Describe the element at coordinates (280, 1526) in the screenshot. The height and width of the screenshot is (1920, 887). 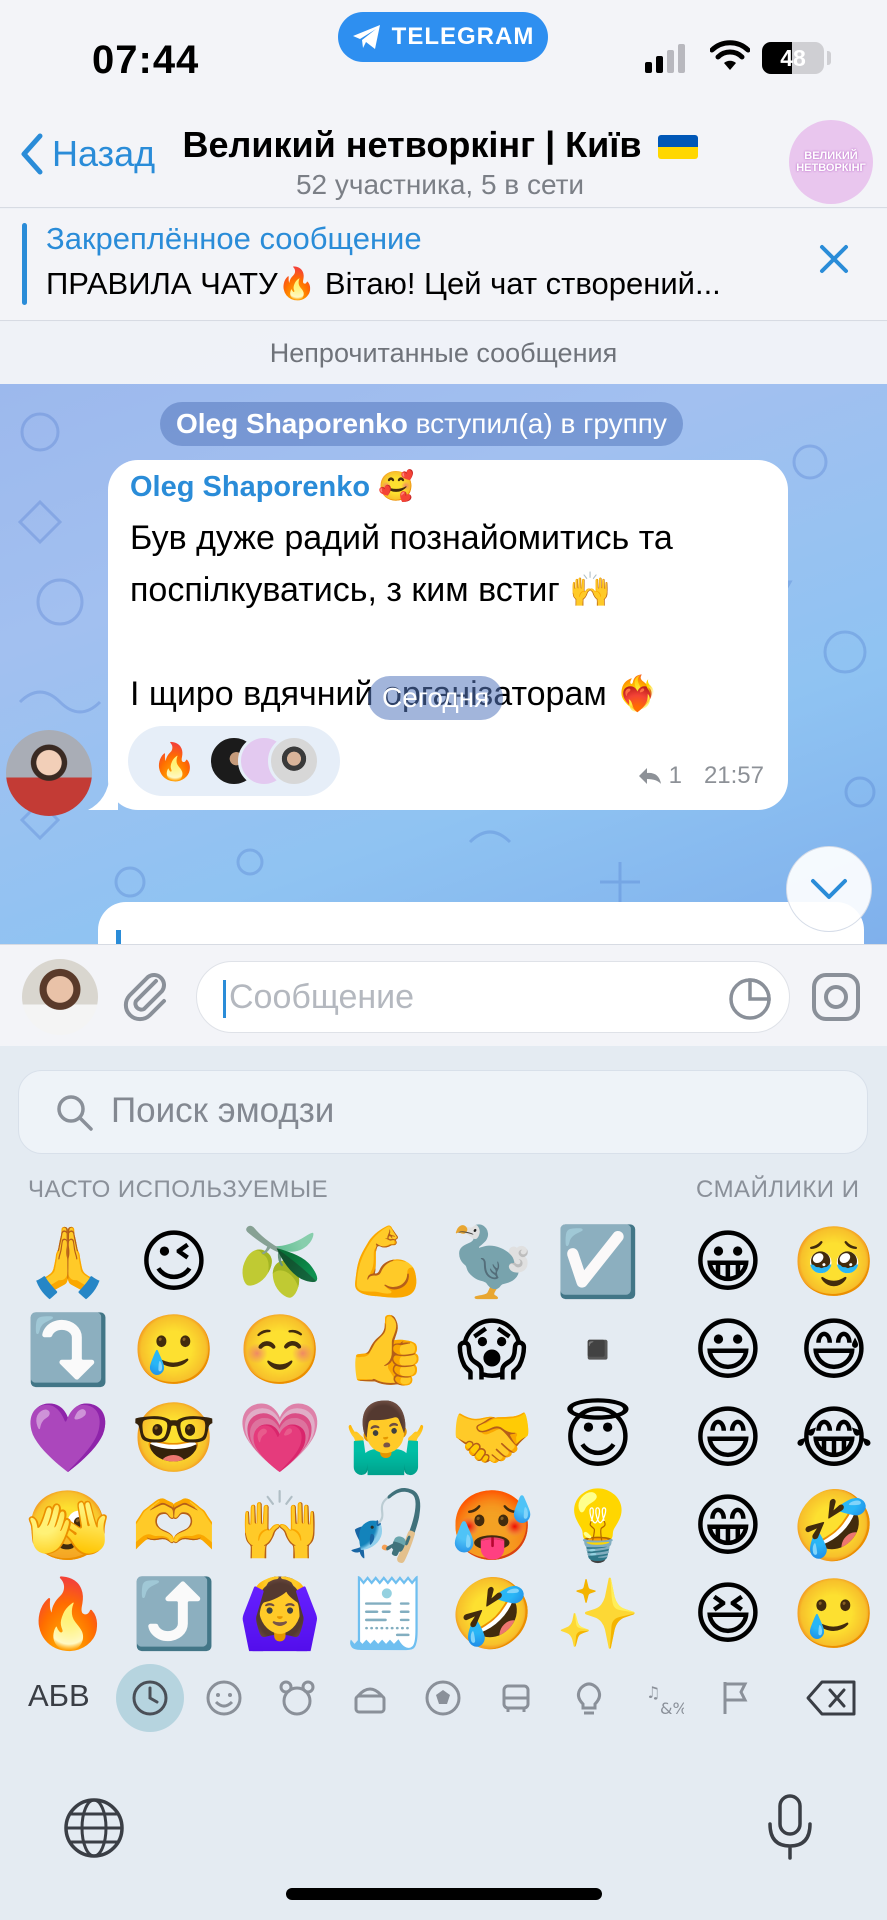
I see `emoji-key: 🙌` at that location.